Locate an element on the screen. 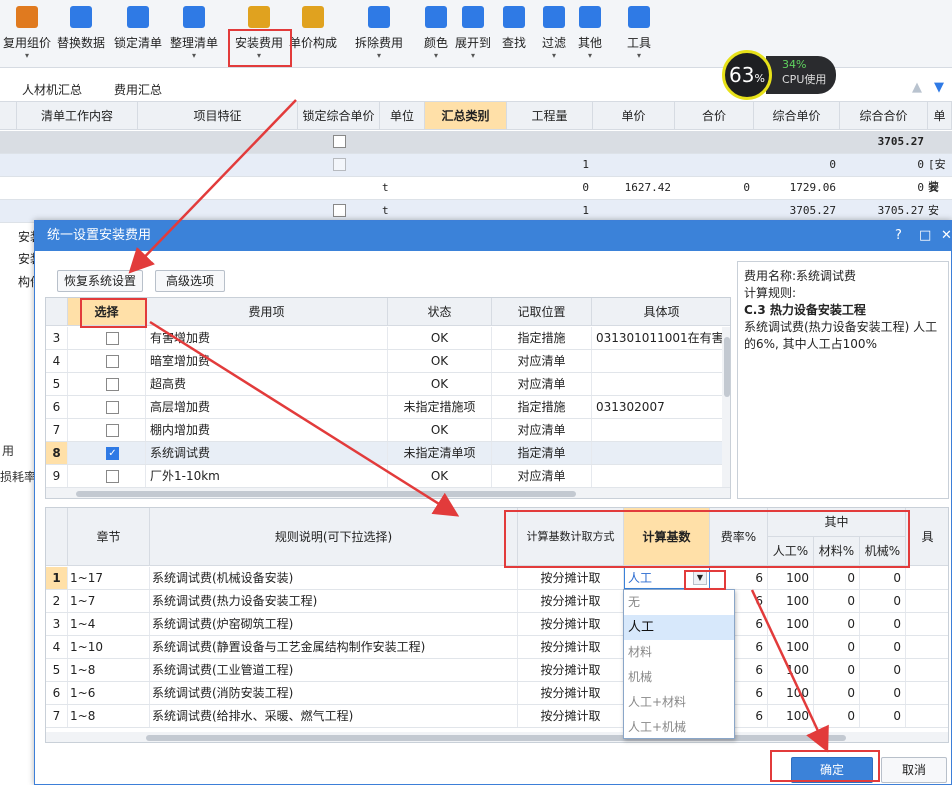 The image size is (952, 785). col-header-total-composite: 综合合价 is located at coordinates (884, 116).